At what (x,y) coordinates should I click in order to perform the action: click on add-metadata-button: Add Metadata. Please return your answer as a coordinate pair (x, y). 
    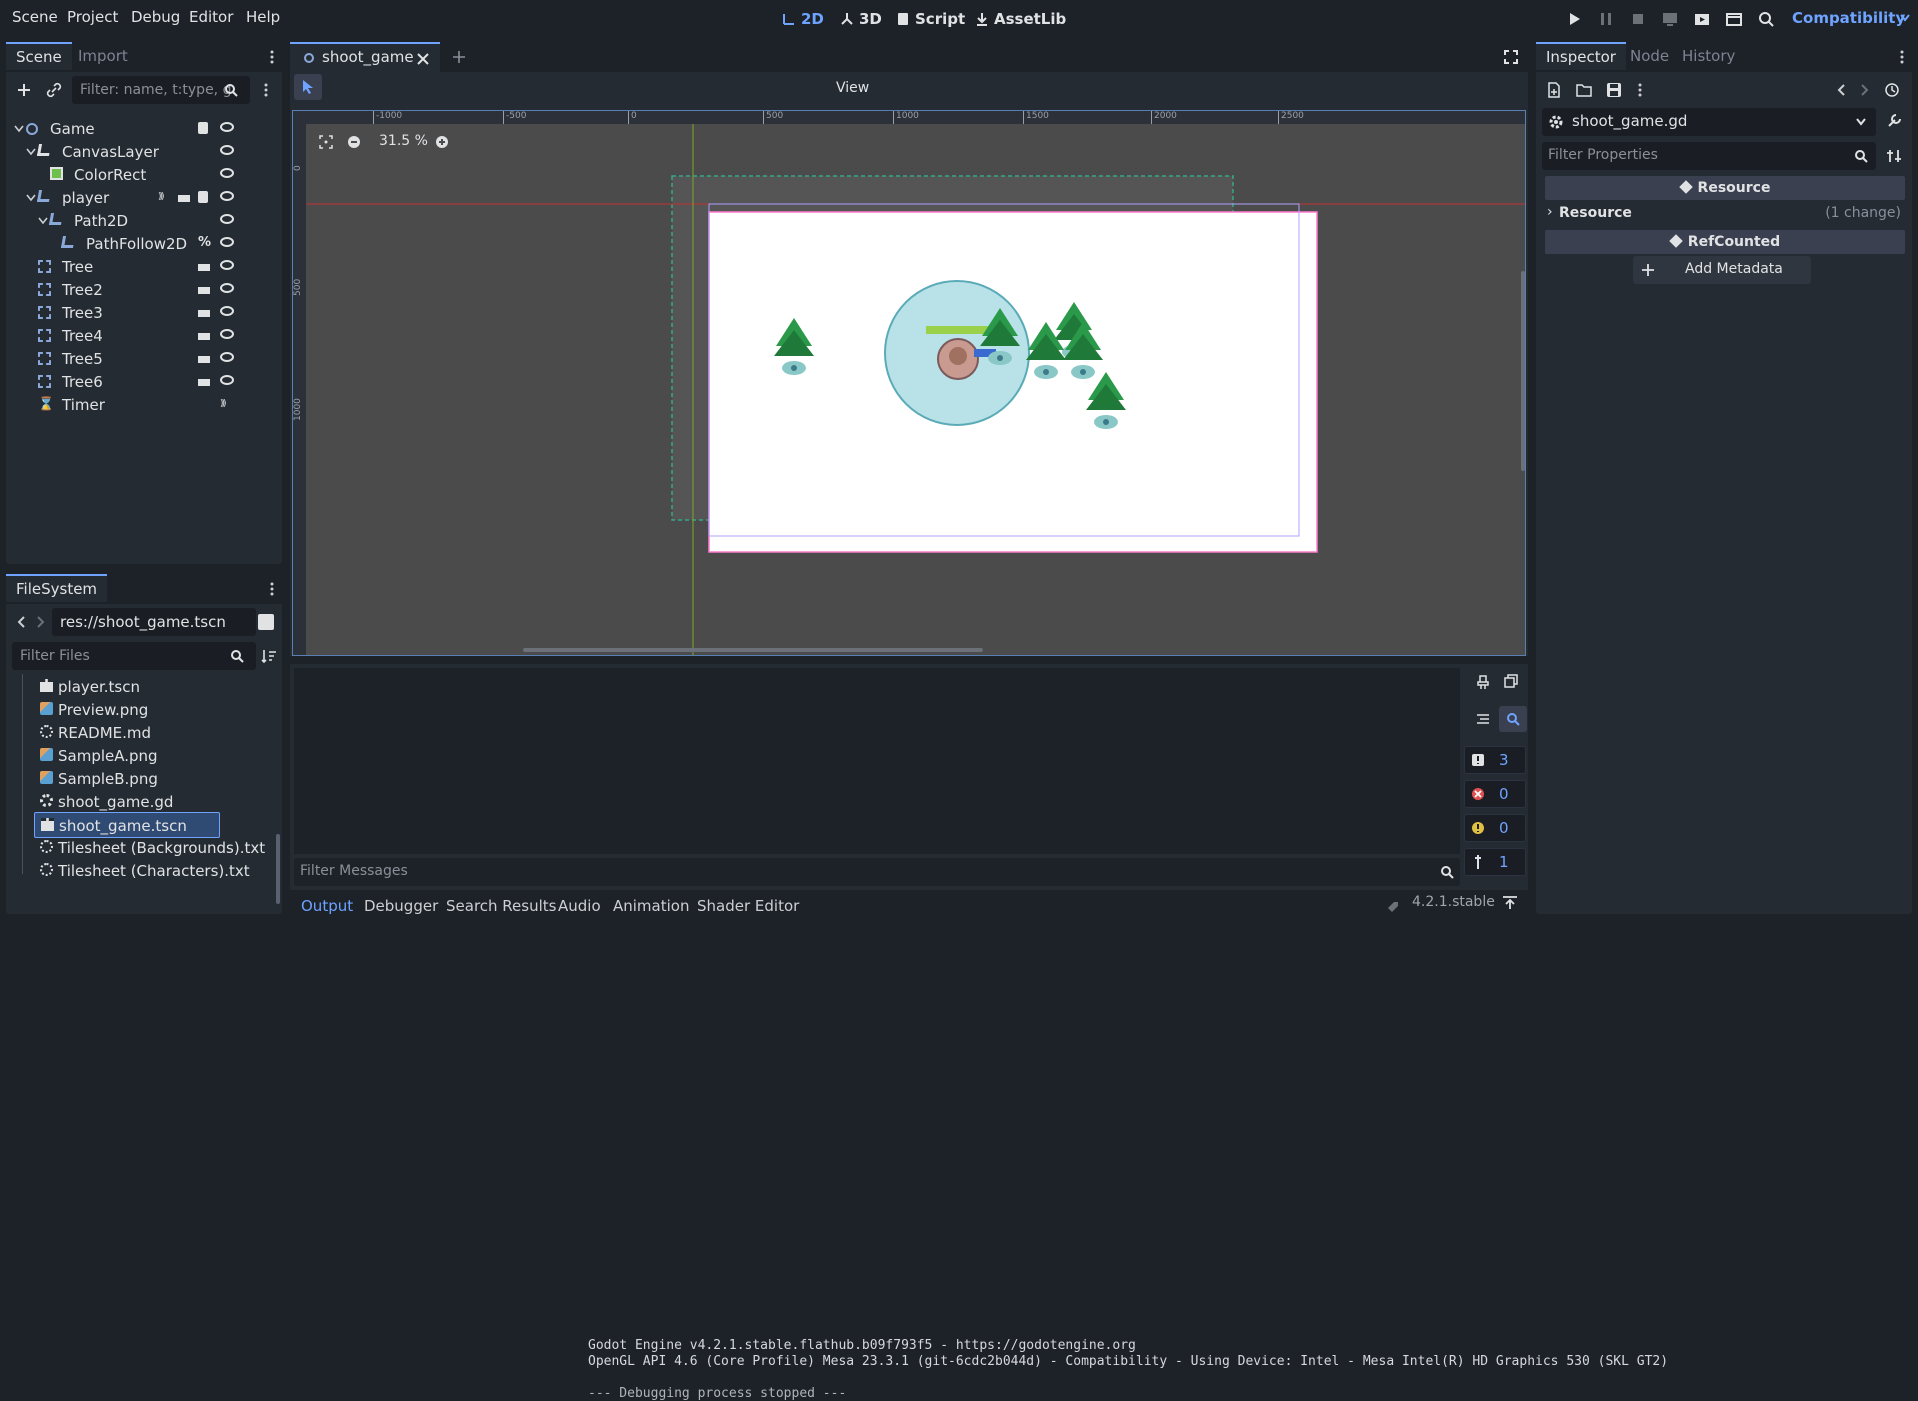
    Looking at the image, I should click on (1722, 270).